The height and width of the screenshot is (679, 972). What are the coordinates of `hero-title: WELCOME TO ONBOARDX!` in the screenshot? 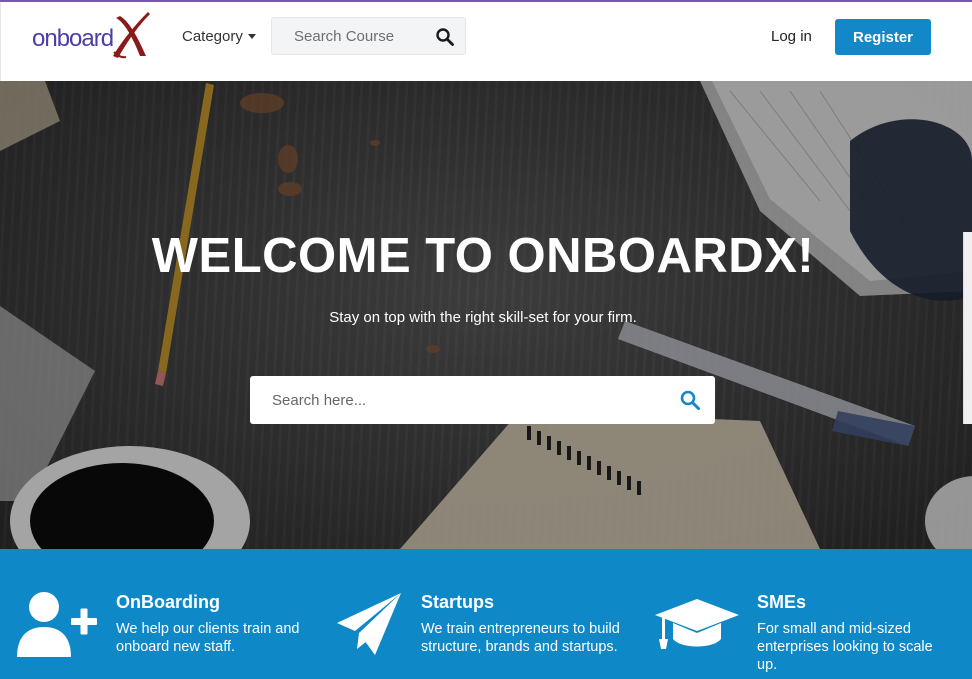 It's located at (483, 256).